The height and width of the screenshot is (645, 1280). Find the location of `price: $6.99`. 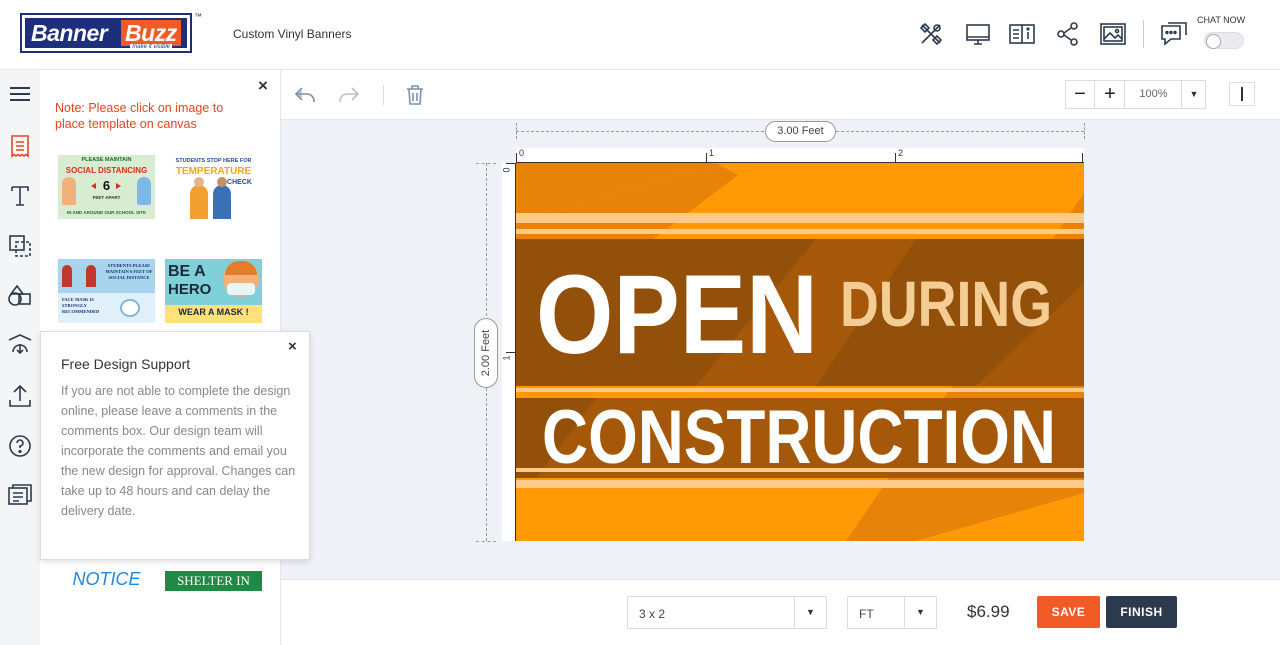

price: $6.99 is located at coordinates (988, 611).